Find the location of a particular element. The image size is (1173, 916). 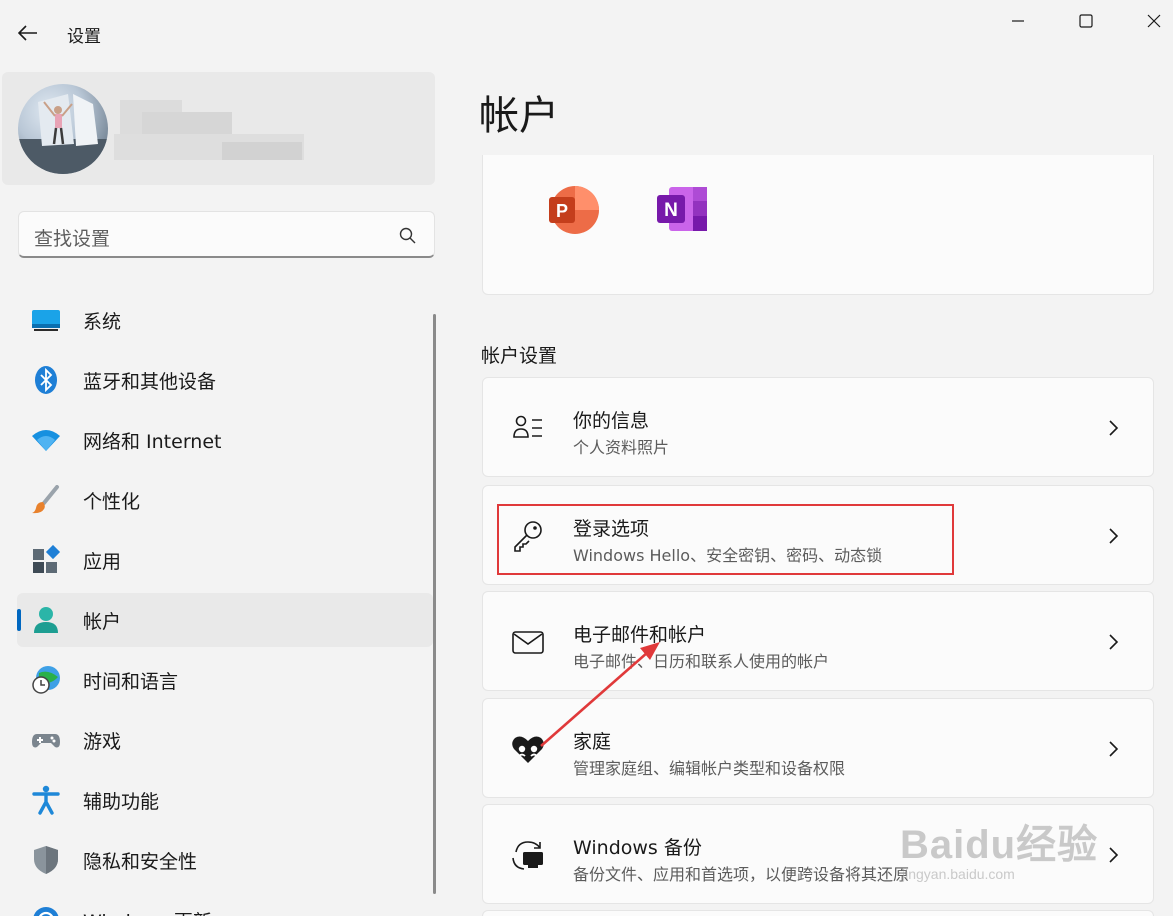

sidebar-item-label: 蓝牙和其他设备 is located at coordinates (150, 382).